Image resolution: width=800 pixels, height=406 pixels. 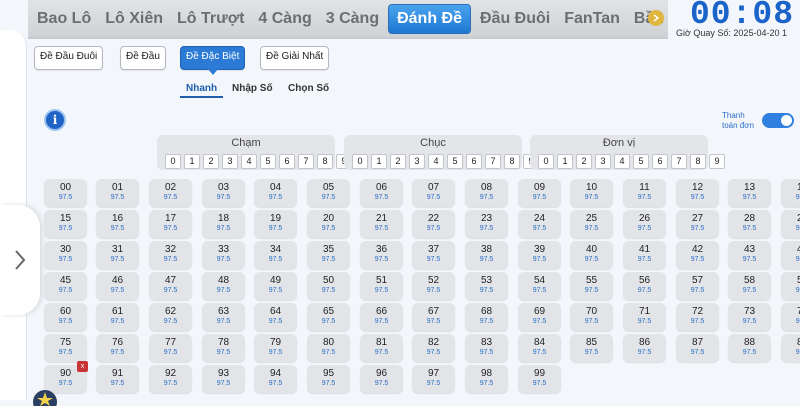 What do you see at coordinates (328, 193) in the screenshot?
I see `number-cell: 05 97.5` at bounding box center [328, 193].